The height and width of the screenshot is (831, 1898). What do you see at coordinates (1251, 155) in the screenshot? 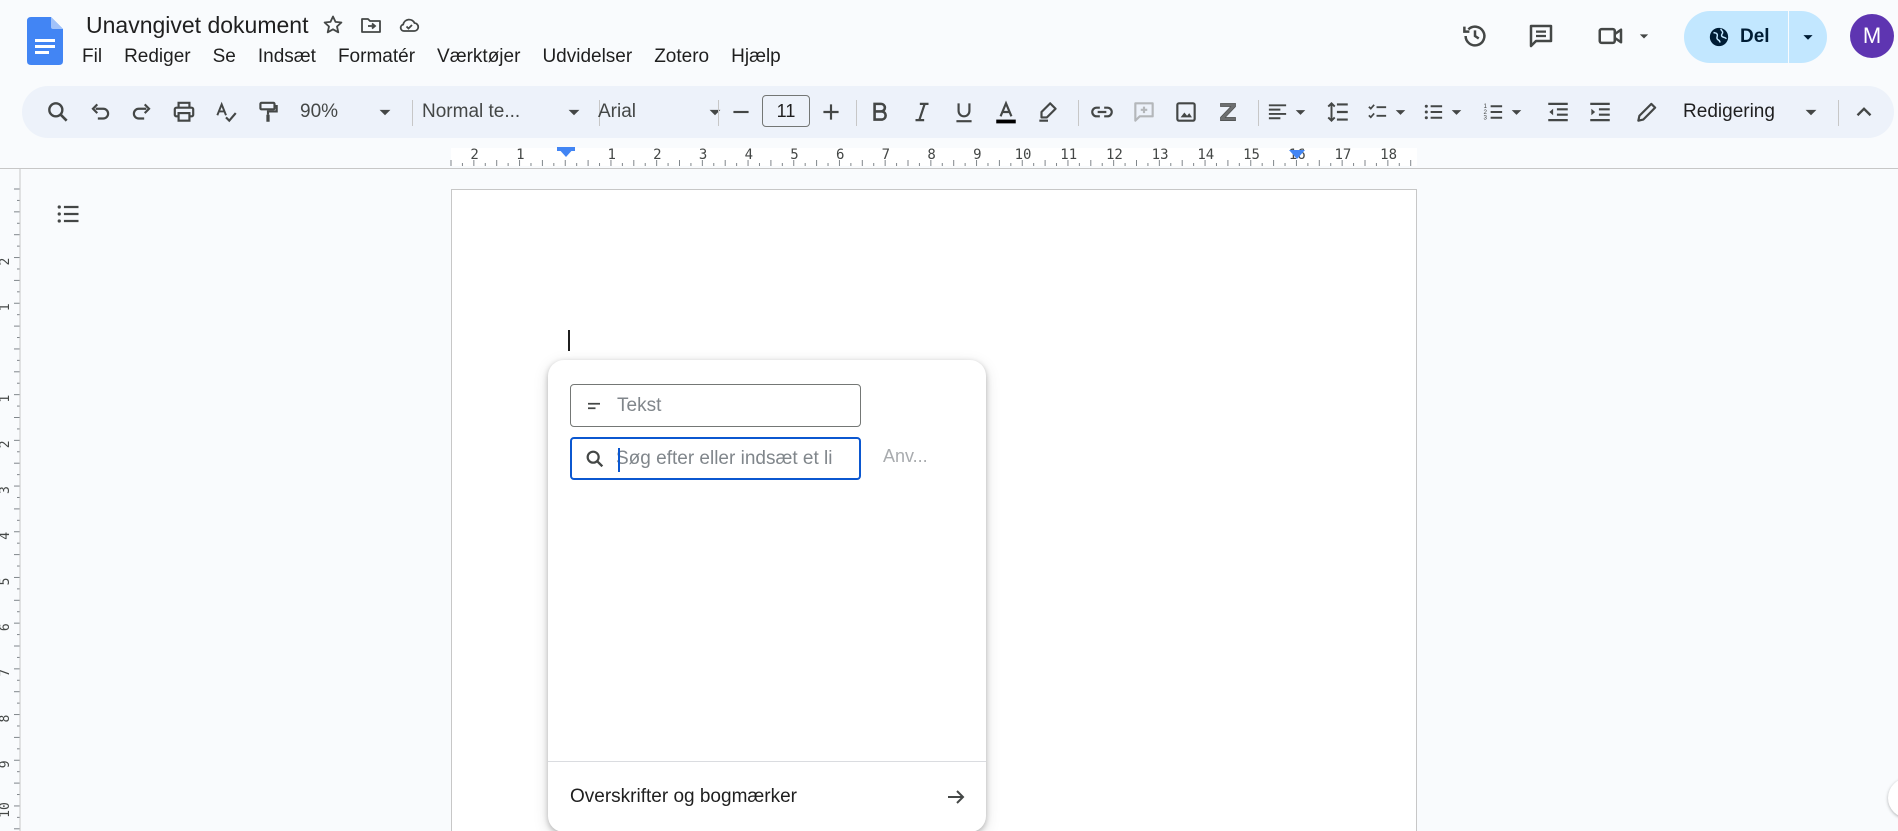
I see `ruler-label: 15` at bounding box center [1251, 155].